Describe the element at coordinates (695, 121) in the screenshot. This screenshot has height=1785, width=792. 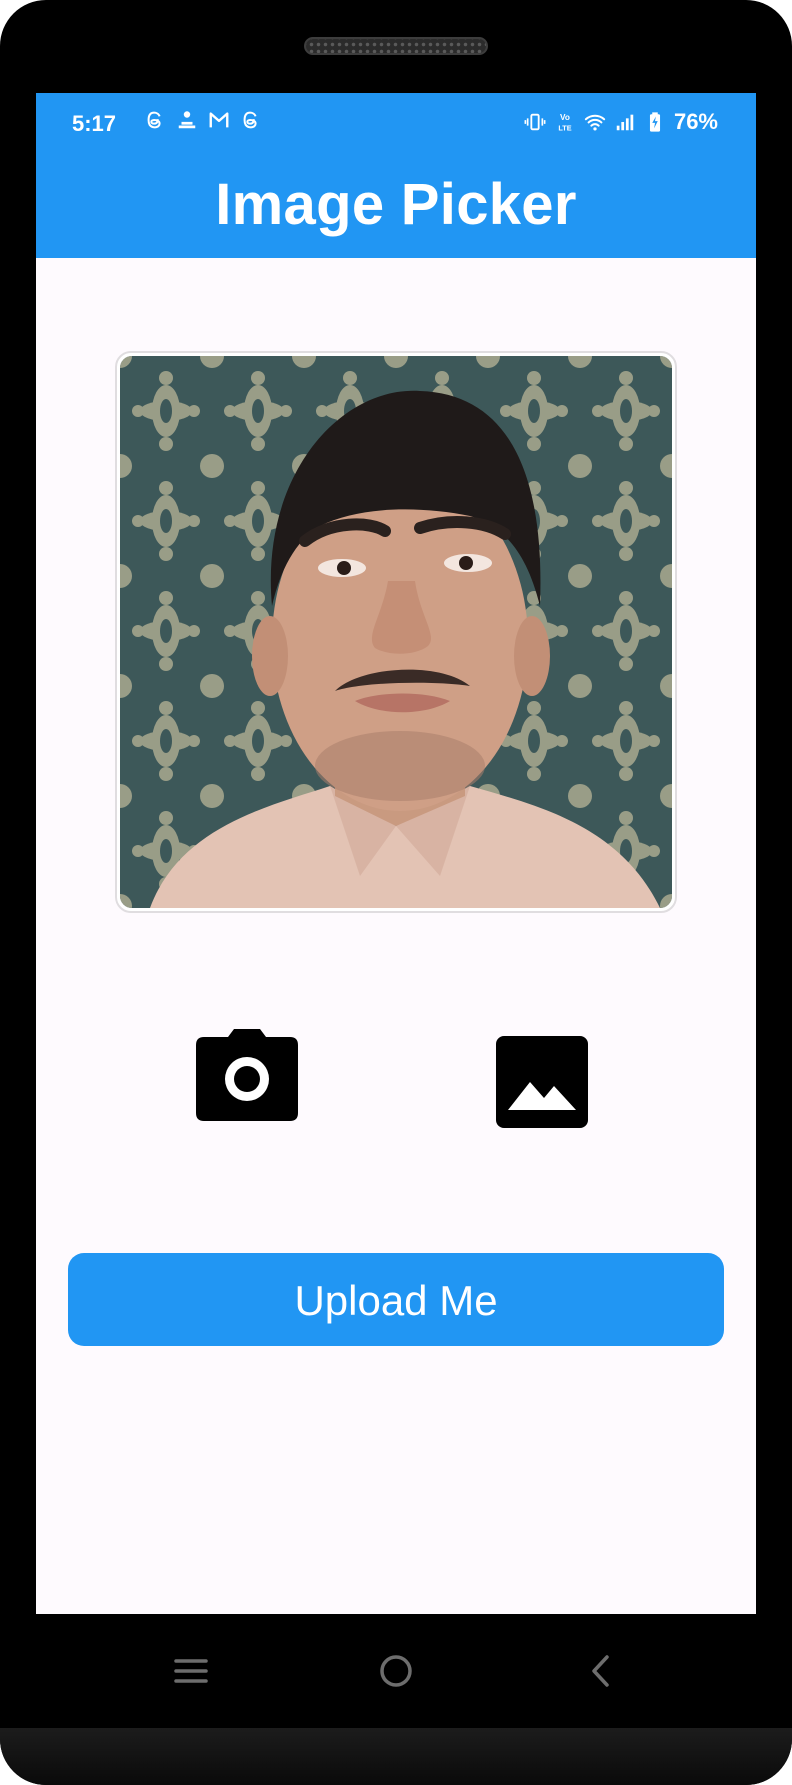
I see `battery-percent: 76%` at that location.